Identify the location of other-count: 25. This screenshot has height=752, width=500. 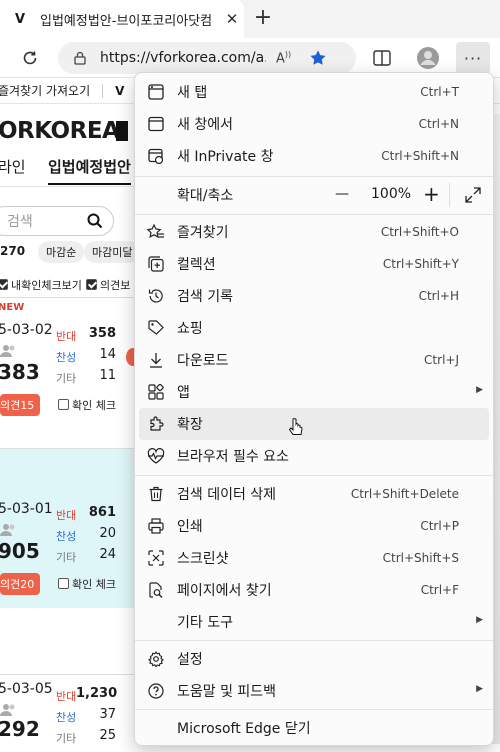
(107, 735).